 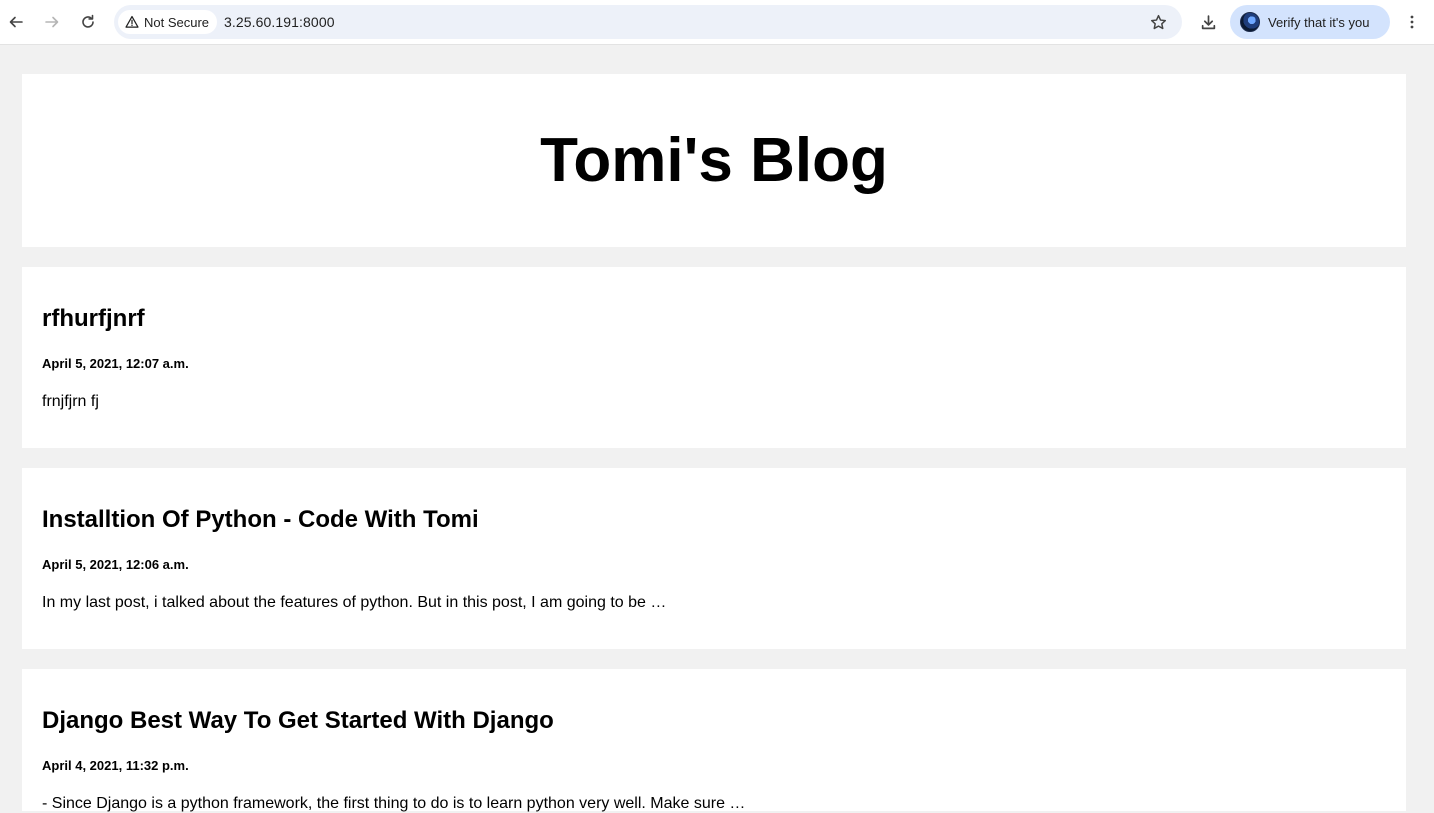 I want to click on more-vertical-icon, so click(x=1412, y=22).